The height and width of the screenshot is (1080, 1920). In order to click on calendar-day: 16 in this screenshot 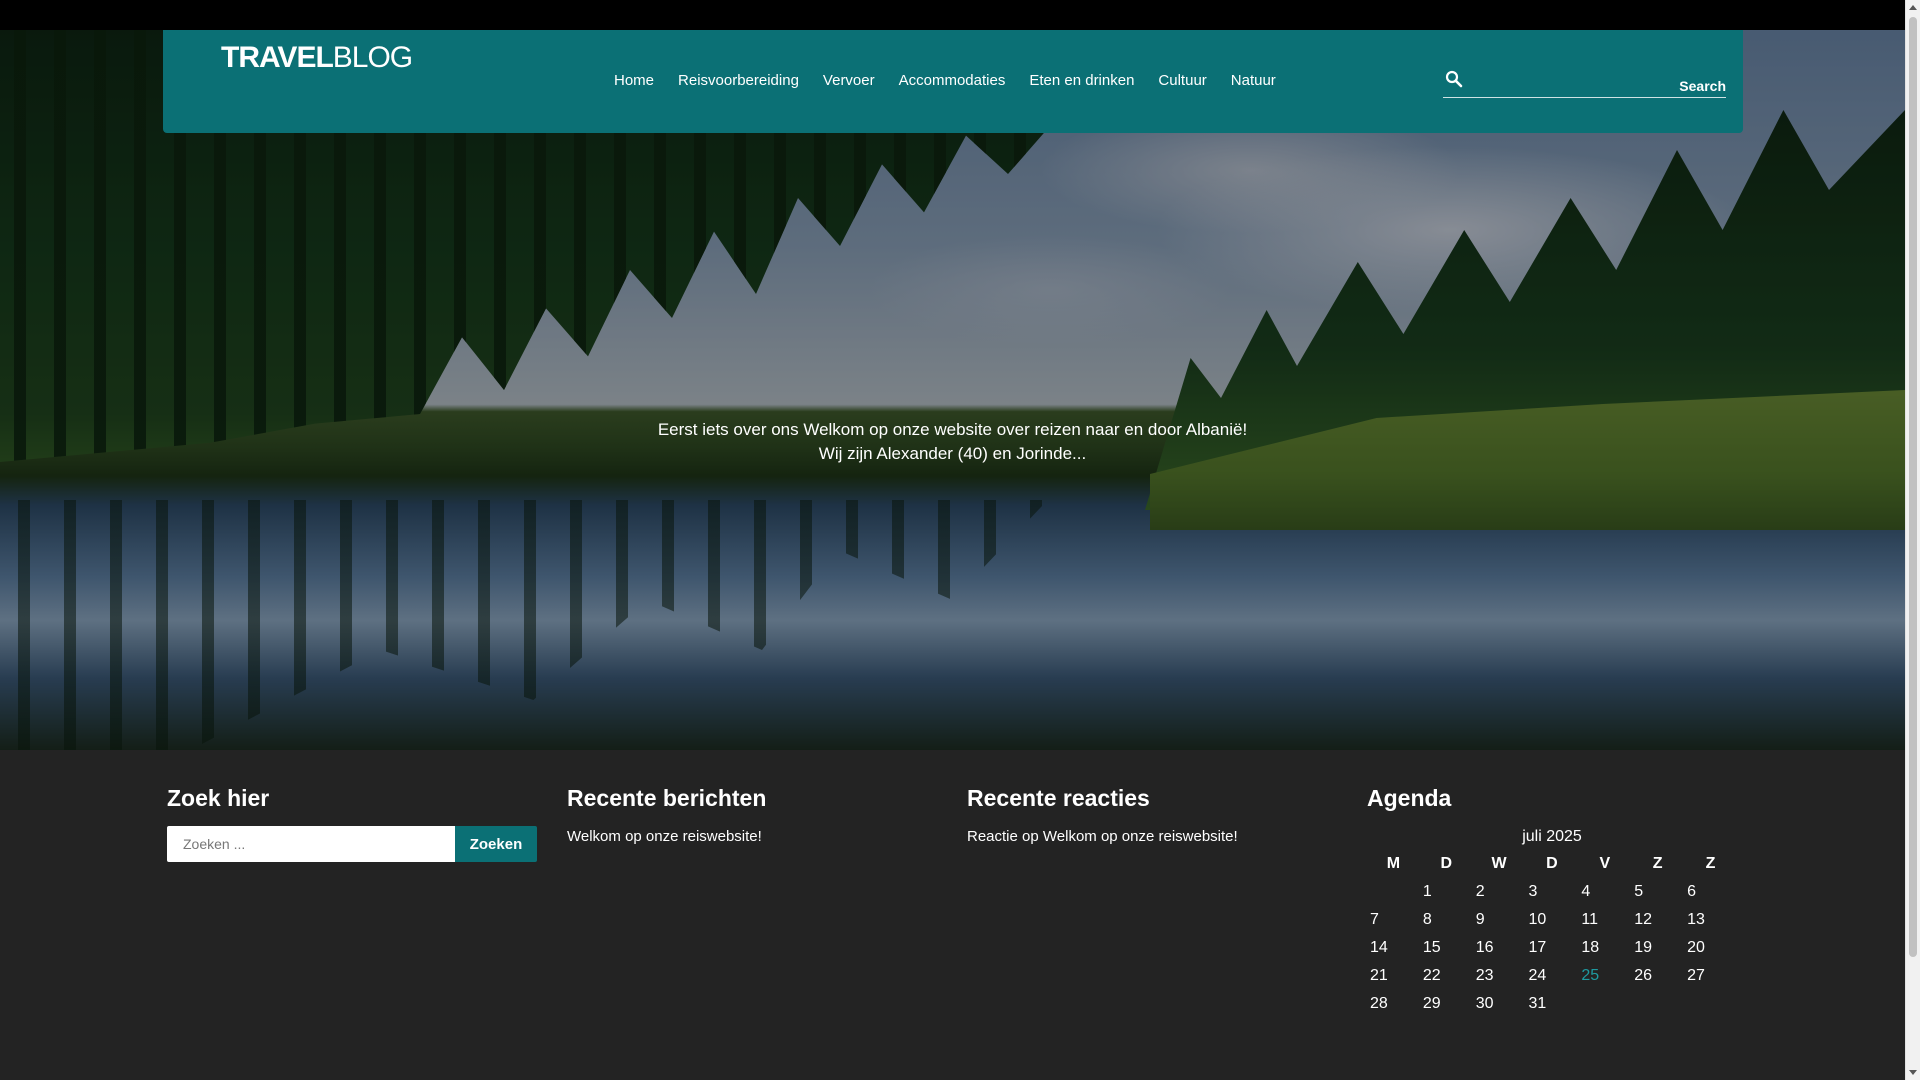, I will do `click(1484, 947)`.